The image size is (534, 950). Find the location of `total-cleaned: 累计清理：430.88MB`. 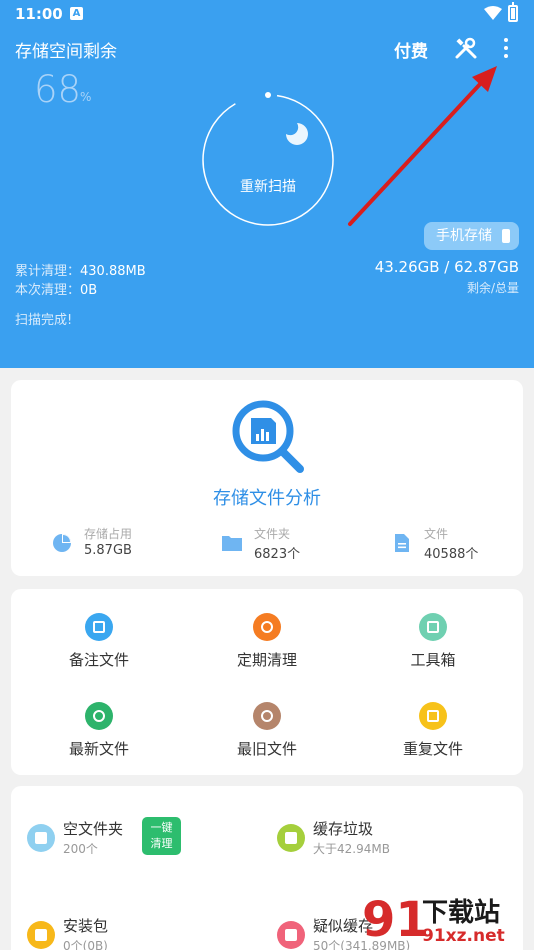

total-cleaned: 累计清理：430.88MB is located at coordinates (80, 269).